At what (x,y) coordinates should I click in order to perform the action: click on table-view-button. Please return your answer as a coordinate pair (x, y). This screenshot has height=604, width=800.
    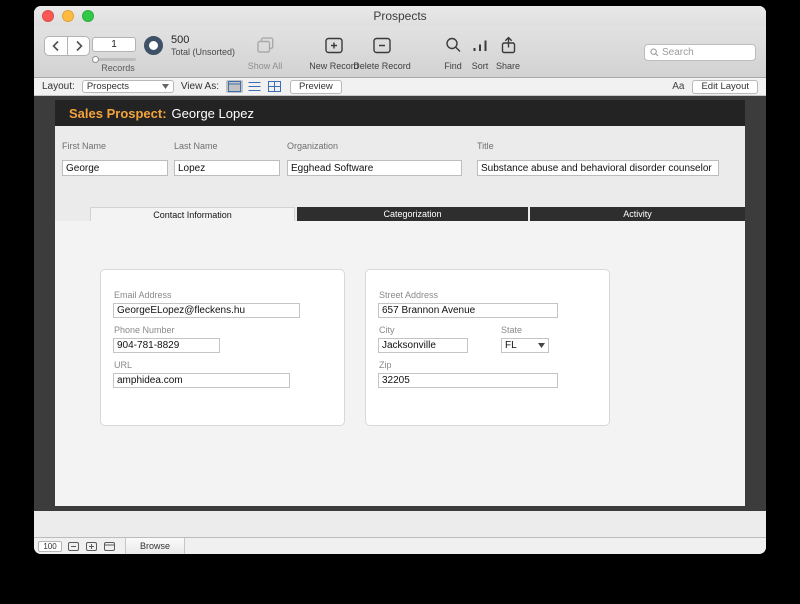
    Looking at the image, I should click on (274, 86).